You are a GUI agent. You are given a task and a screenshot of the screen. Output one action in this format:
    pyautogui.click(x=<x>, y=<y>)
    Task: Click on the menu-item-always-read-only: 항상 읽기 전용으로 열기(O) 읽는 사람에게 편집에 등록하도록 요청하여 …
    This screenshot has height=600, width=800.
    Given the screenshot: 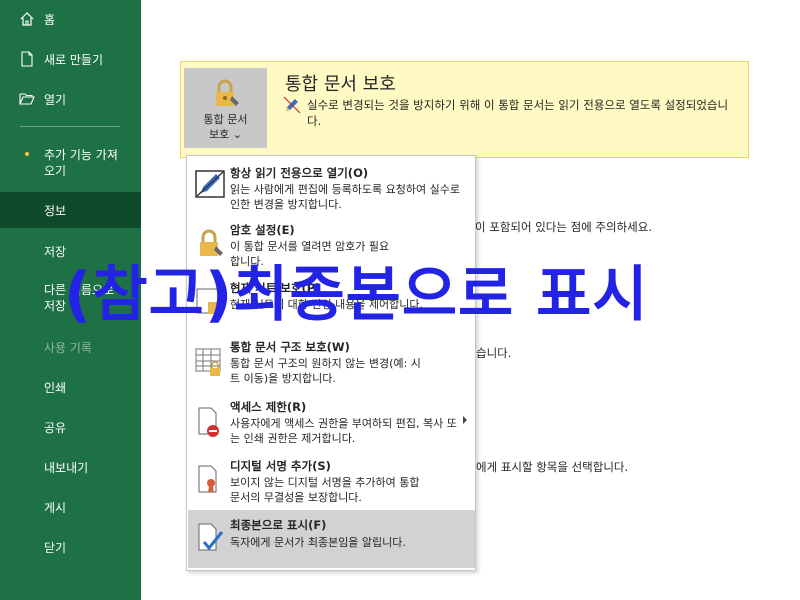 What is the action you would take?
    pyautogui.click(x=331, y=188)
    